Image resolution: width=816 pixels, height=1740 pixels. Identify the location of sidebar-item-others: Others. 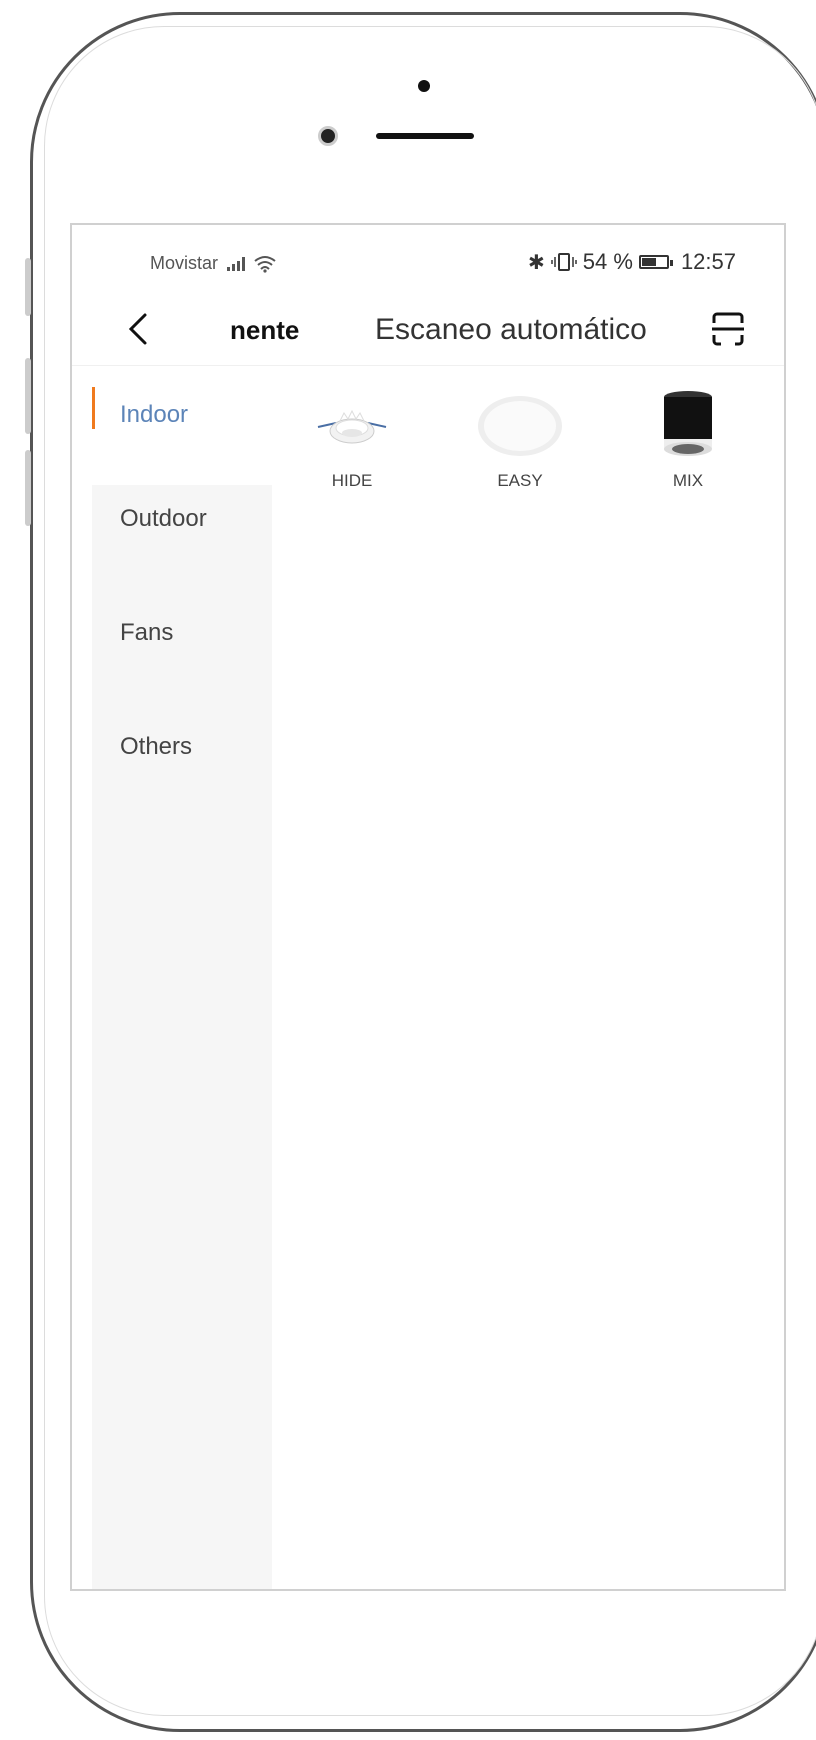
(182, 762).